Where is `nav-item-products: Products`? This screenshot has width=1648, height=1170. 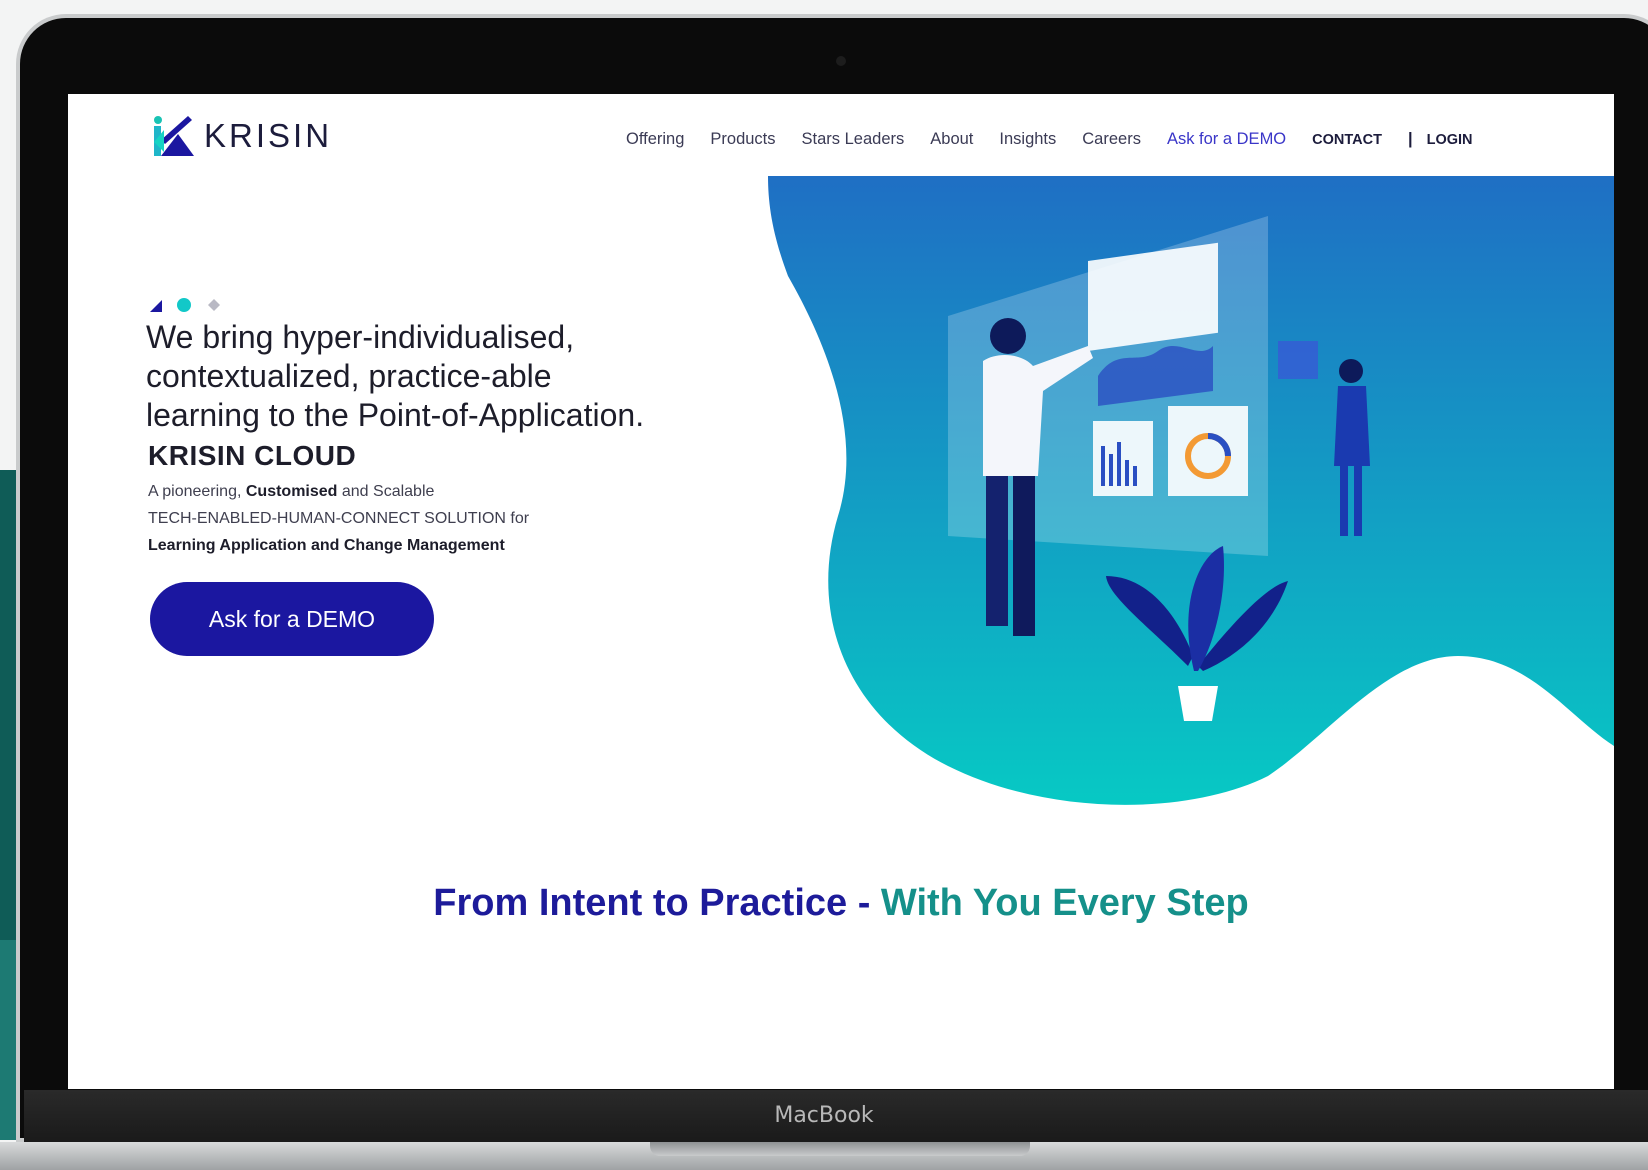 nav-item-products: Products is located at coordinates (742, 139).